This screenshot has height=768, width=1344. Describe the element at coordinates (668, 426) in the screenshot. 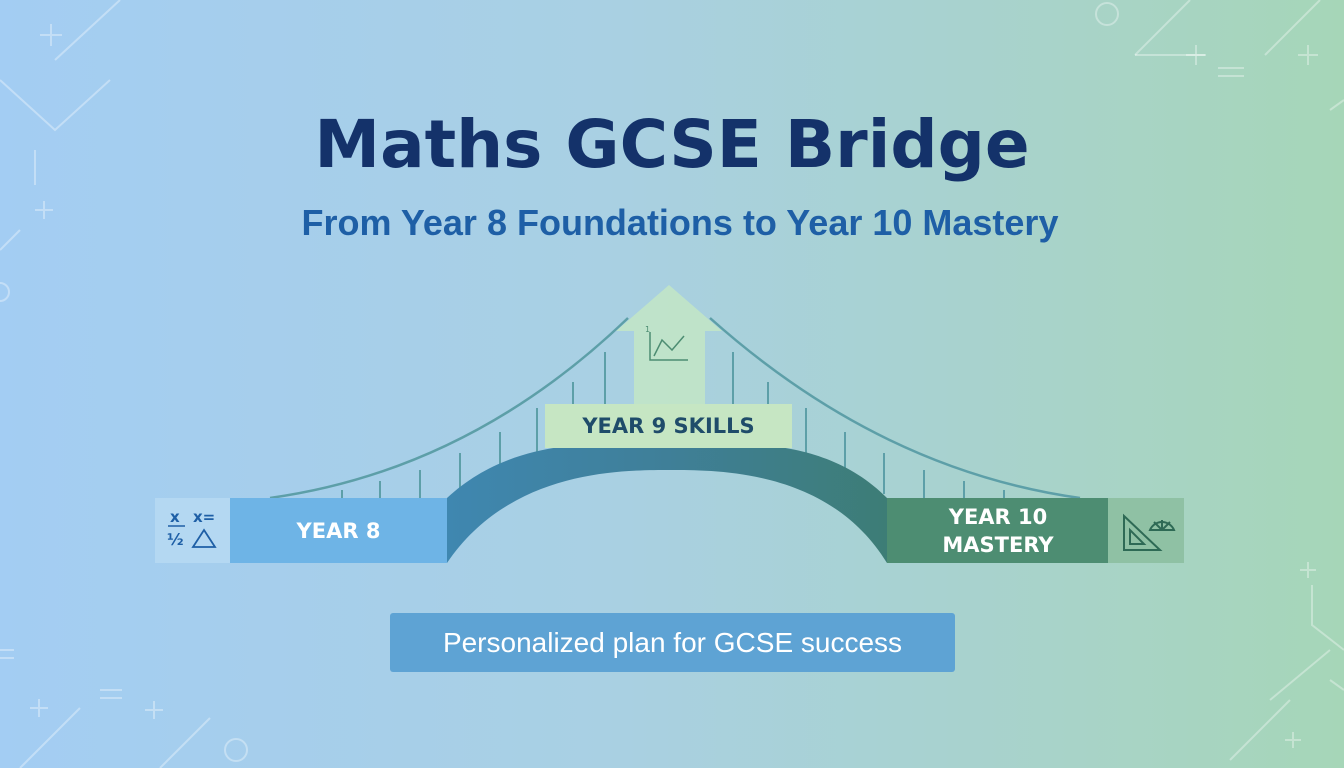

I see `year9-skills-label: YEAR 9 SKILLS` at that location.